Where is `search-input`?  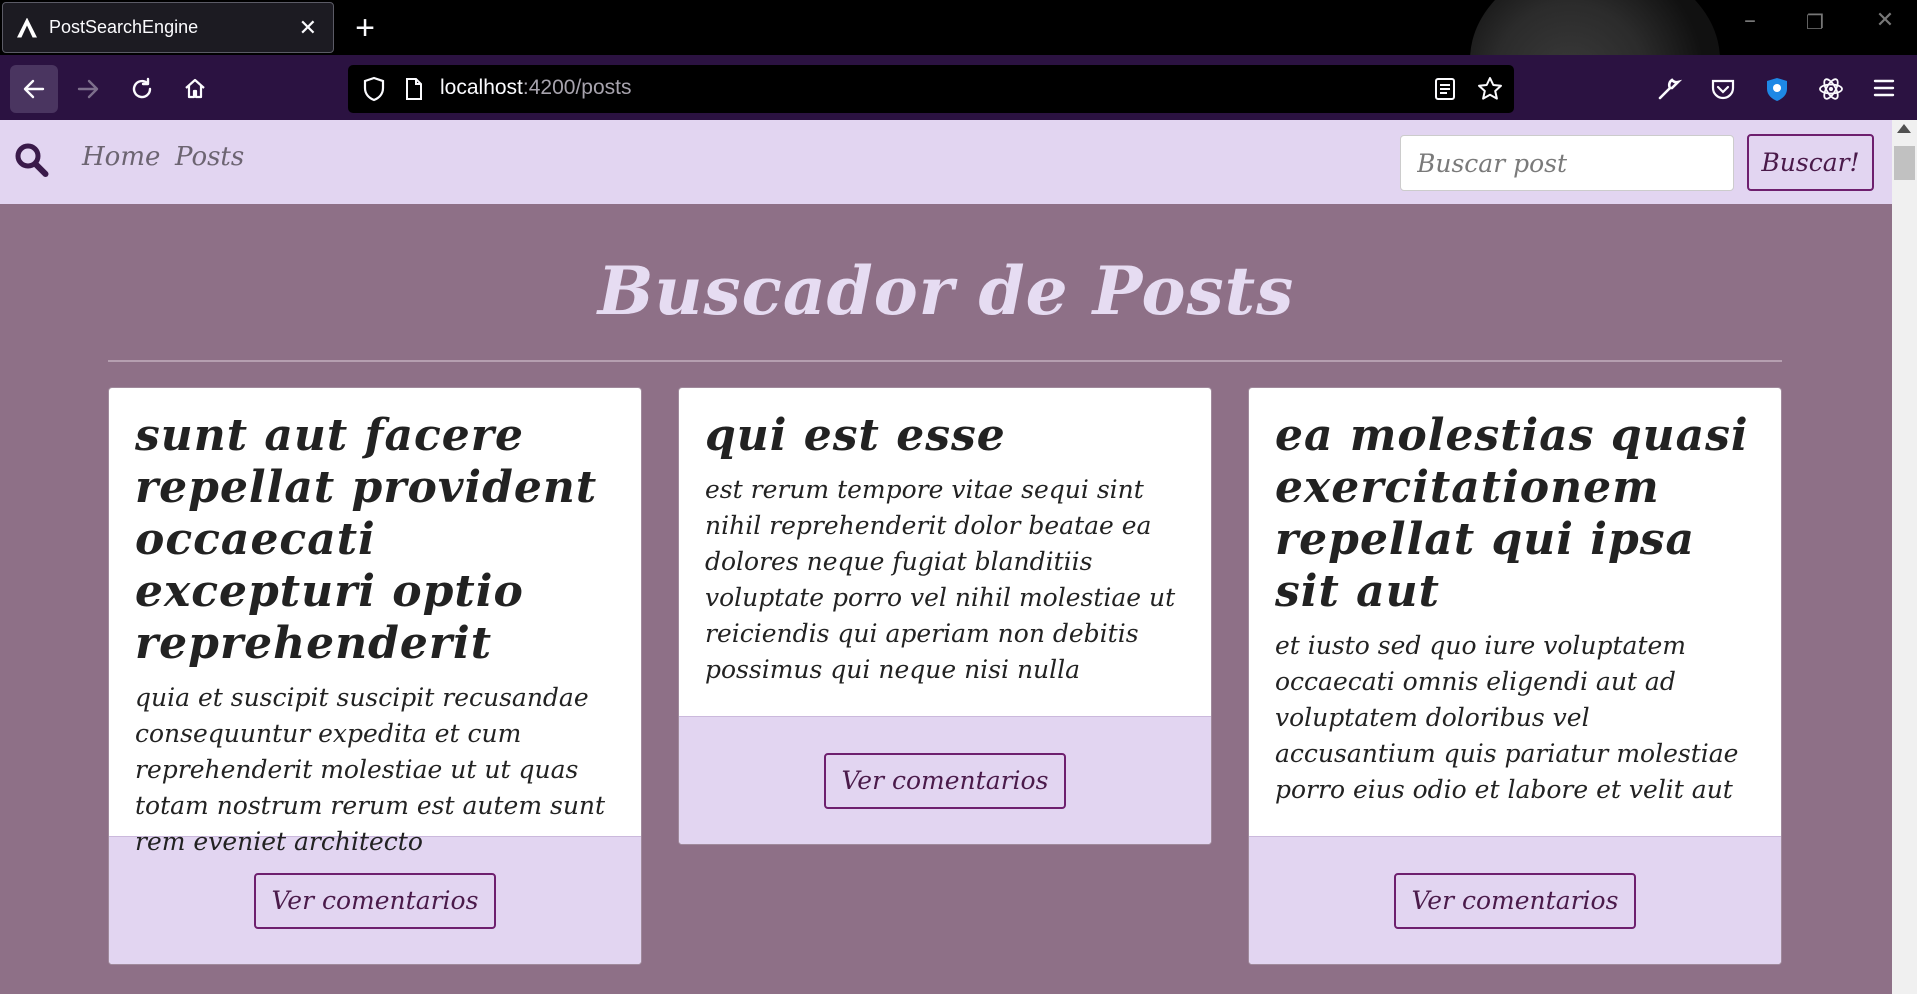 search-input is located at coordinates (1567, 163).